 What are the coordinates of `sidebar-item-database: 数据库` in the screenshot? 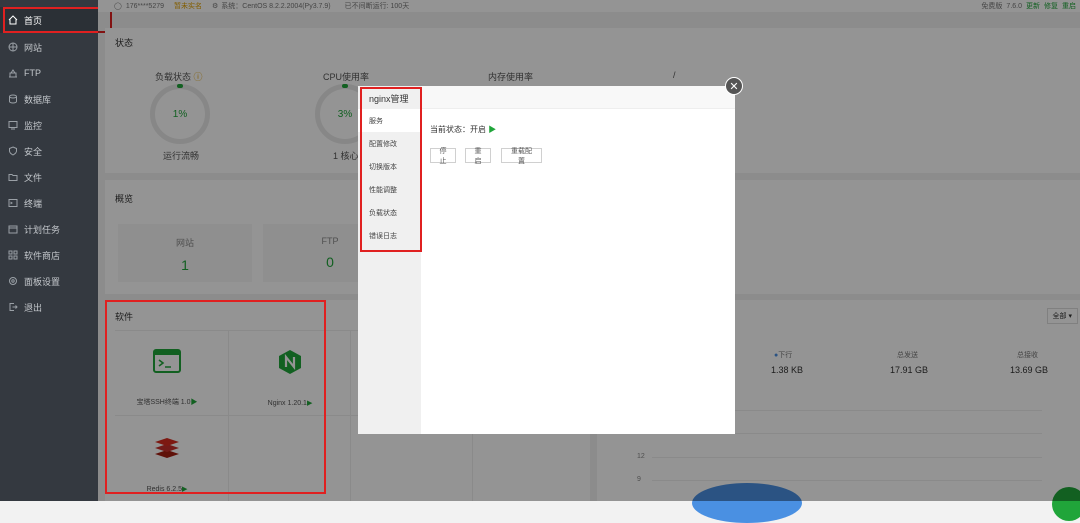 It's located at (49, 99).